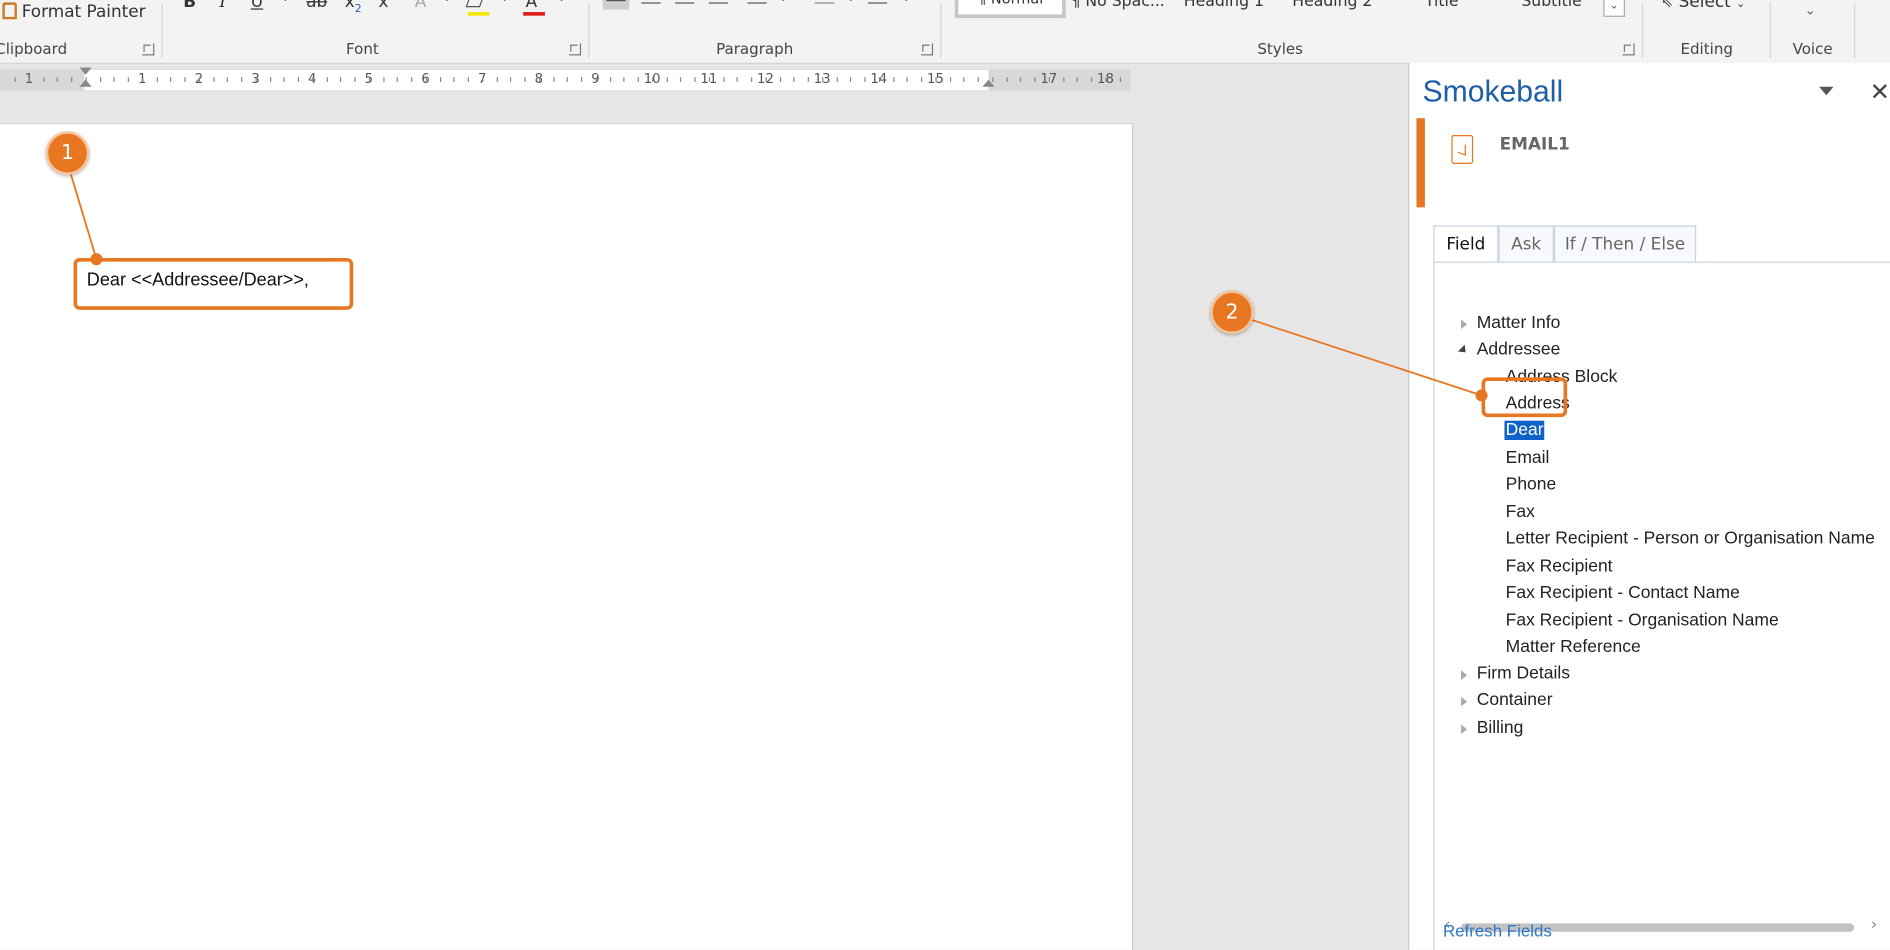 This screenshot has width=1890, height=950. What do you see at coordinates (1874, 925) in the screenshot?
I see `scroll-right-chevron-icon: ›` at bounding box center [1874, 925].